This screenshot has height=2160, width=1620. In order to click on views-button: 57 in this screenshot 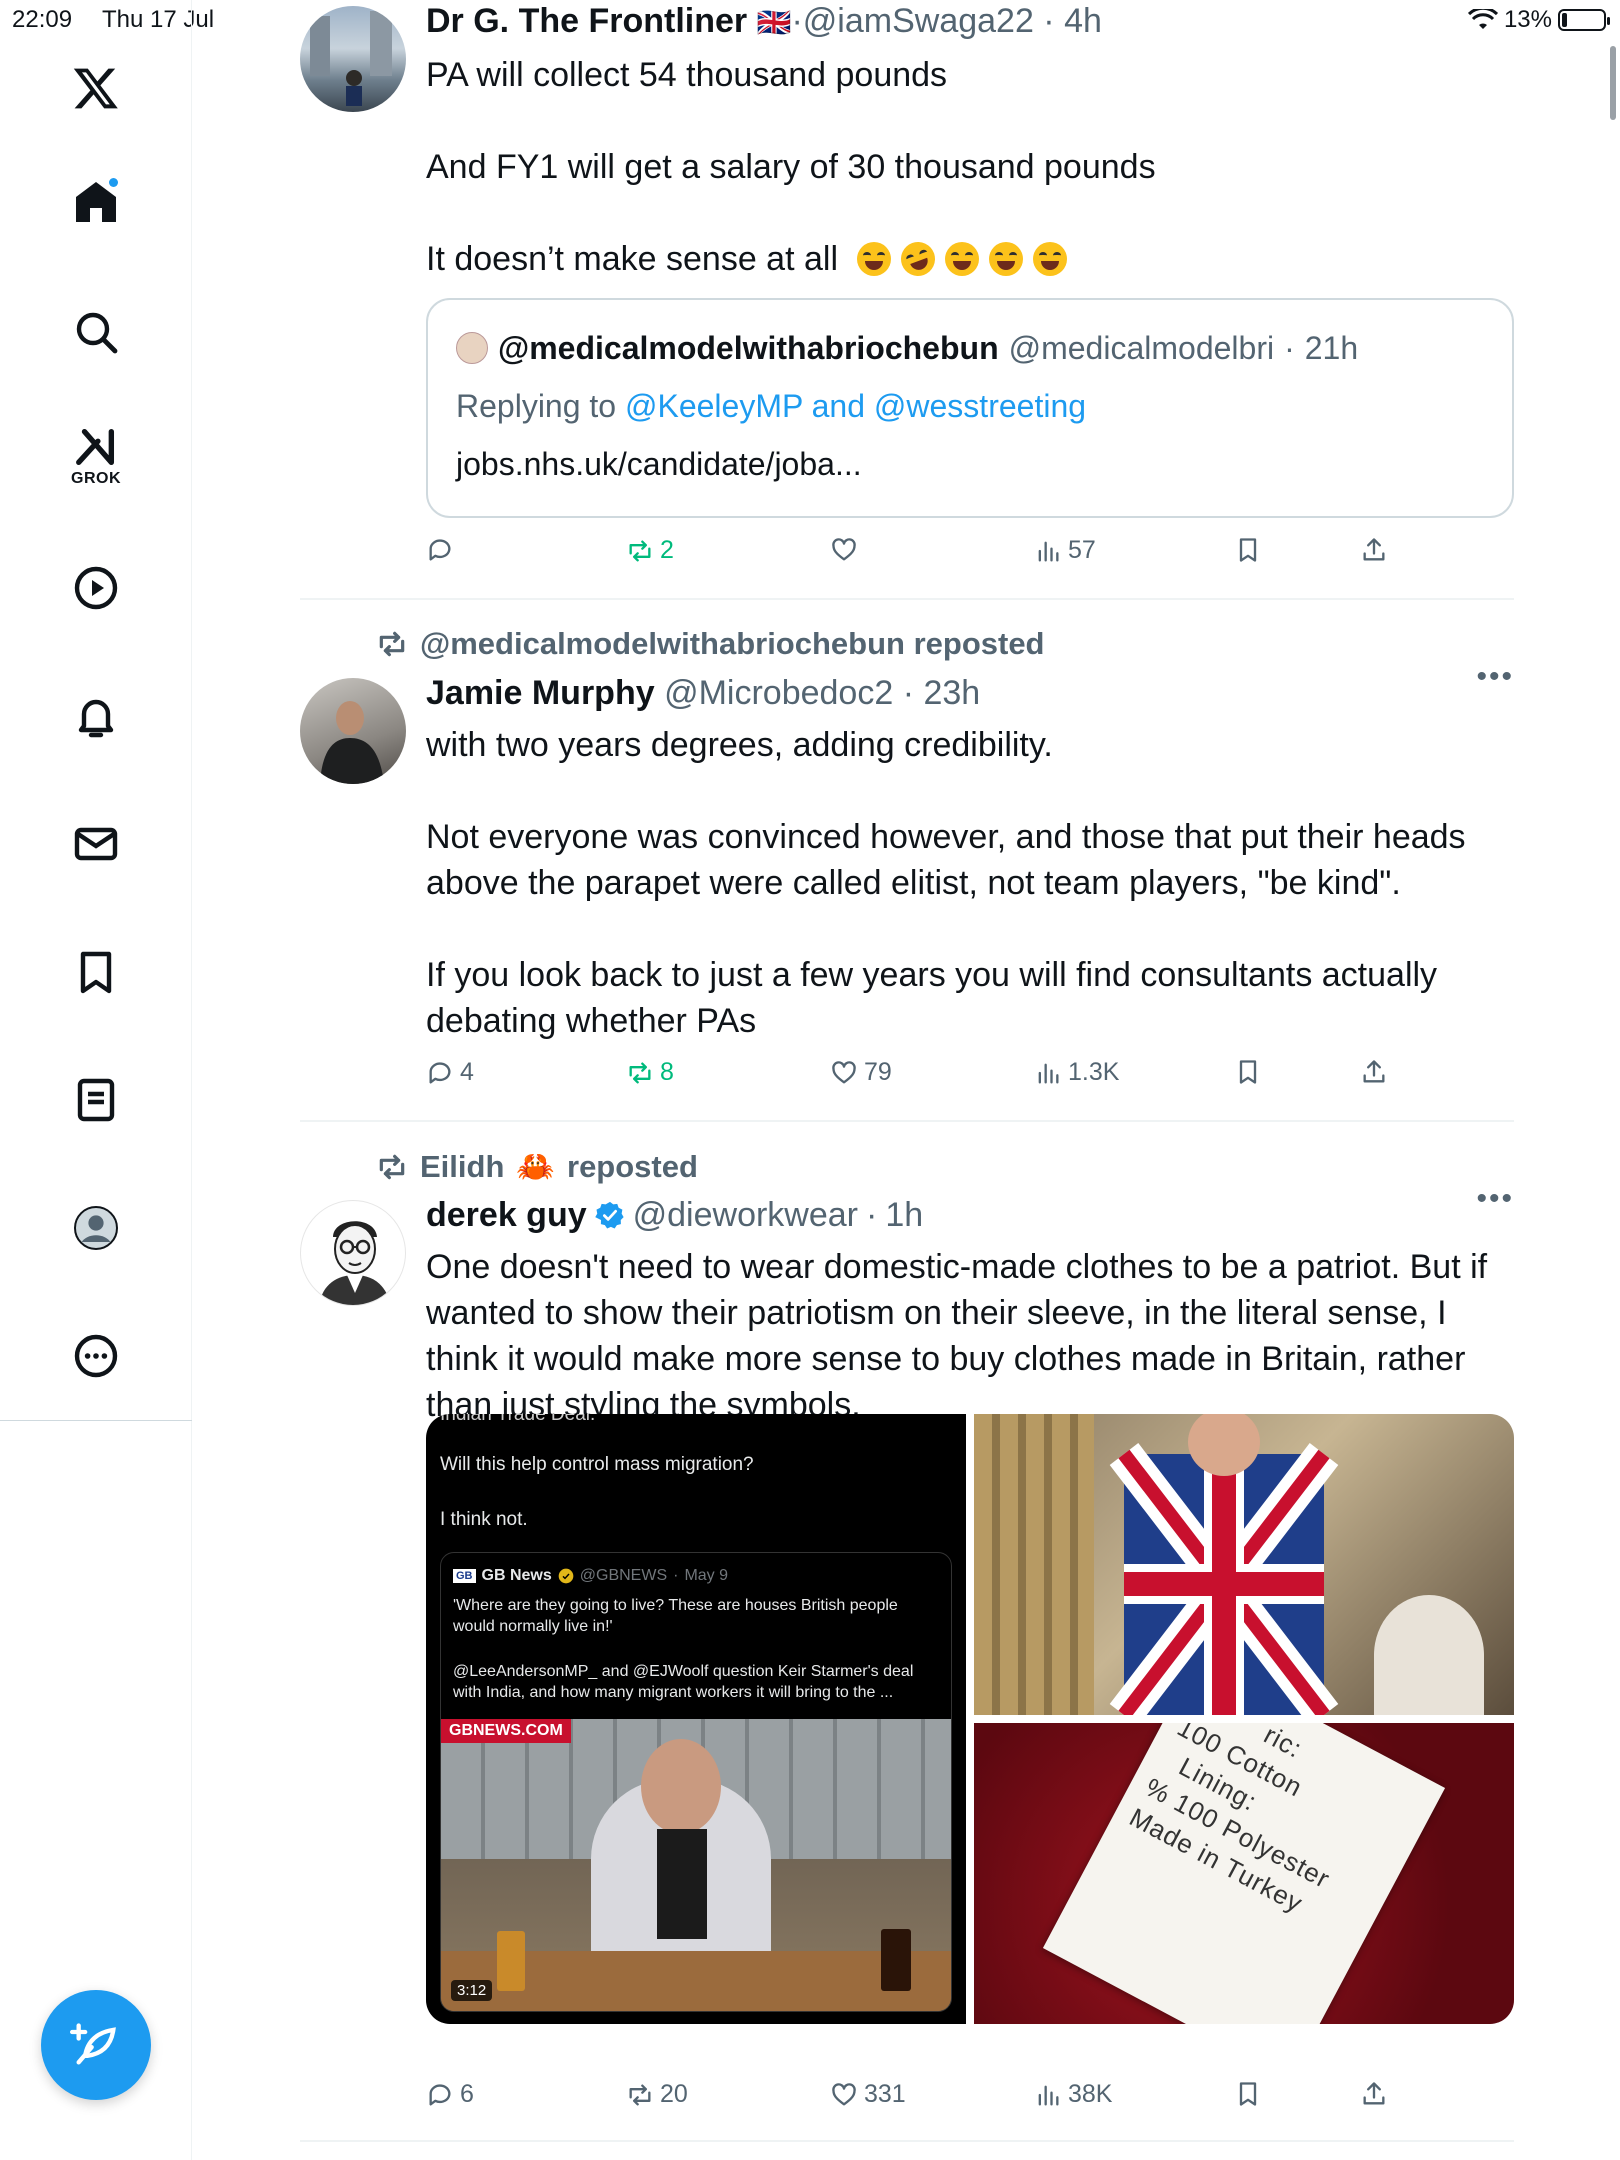, I will do `click(1065, 550)`.